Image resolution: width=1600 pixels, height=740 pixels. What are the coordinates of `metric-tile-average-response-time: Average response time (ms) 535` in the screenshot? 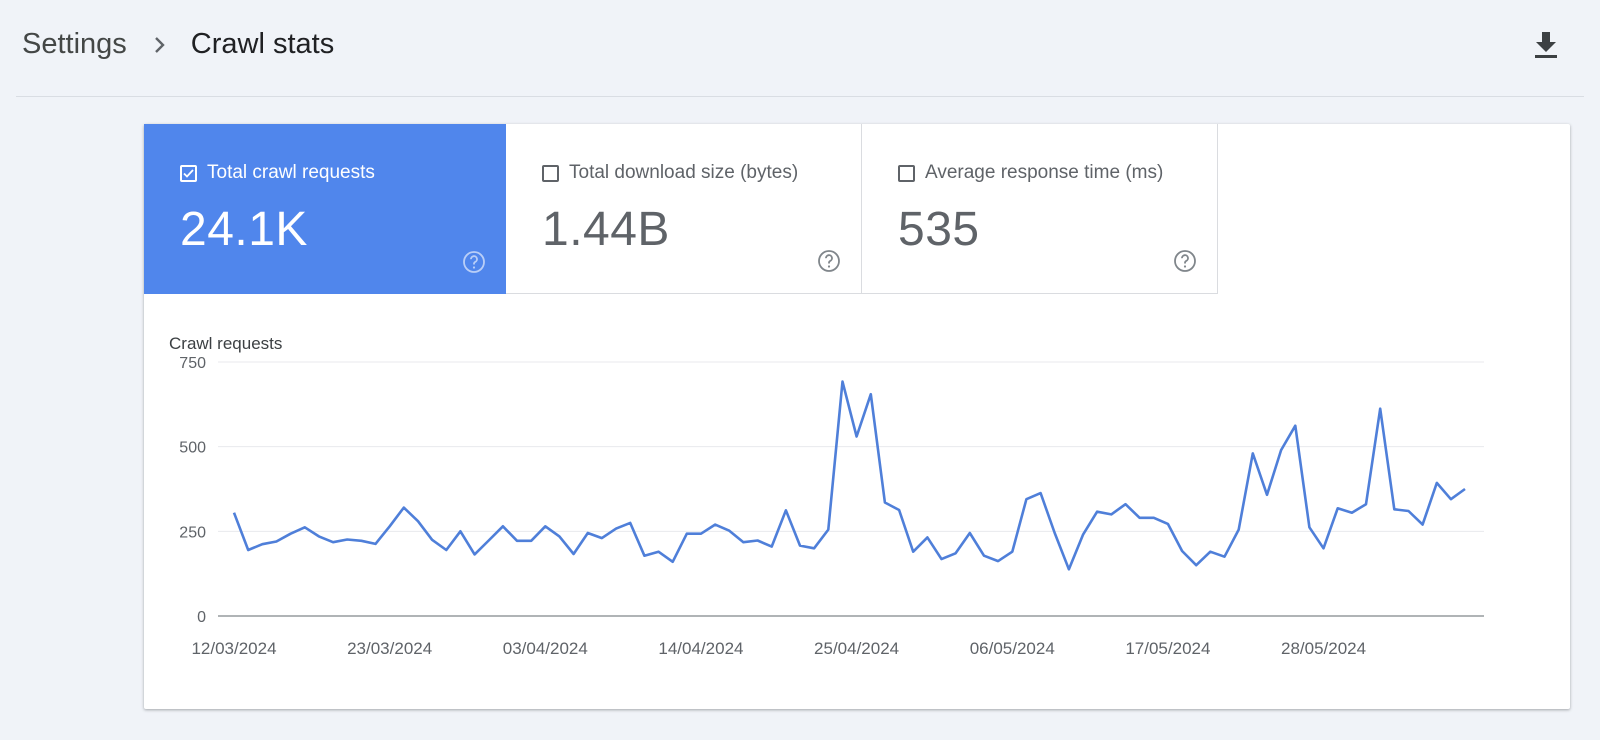 It's located at (1040, 209).